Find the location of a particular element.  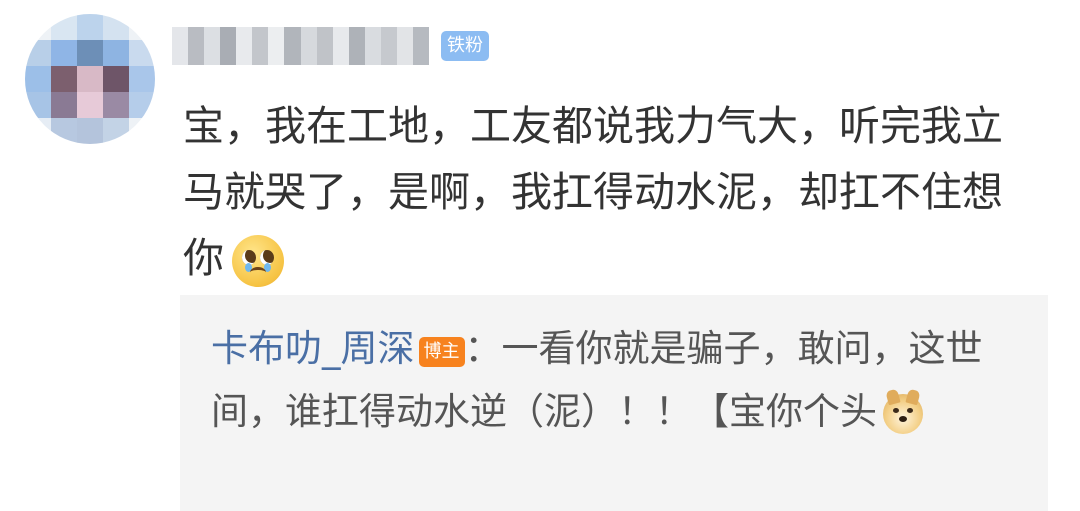

username-redacted is located at coordinates (300, 46).